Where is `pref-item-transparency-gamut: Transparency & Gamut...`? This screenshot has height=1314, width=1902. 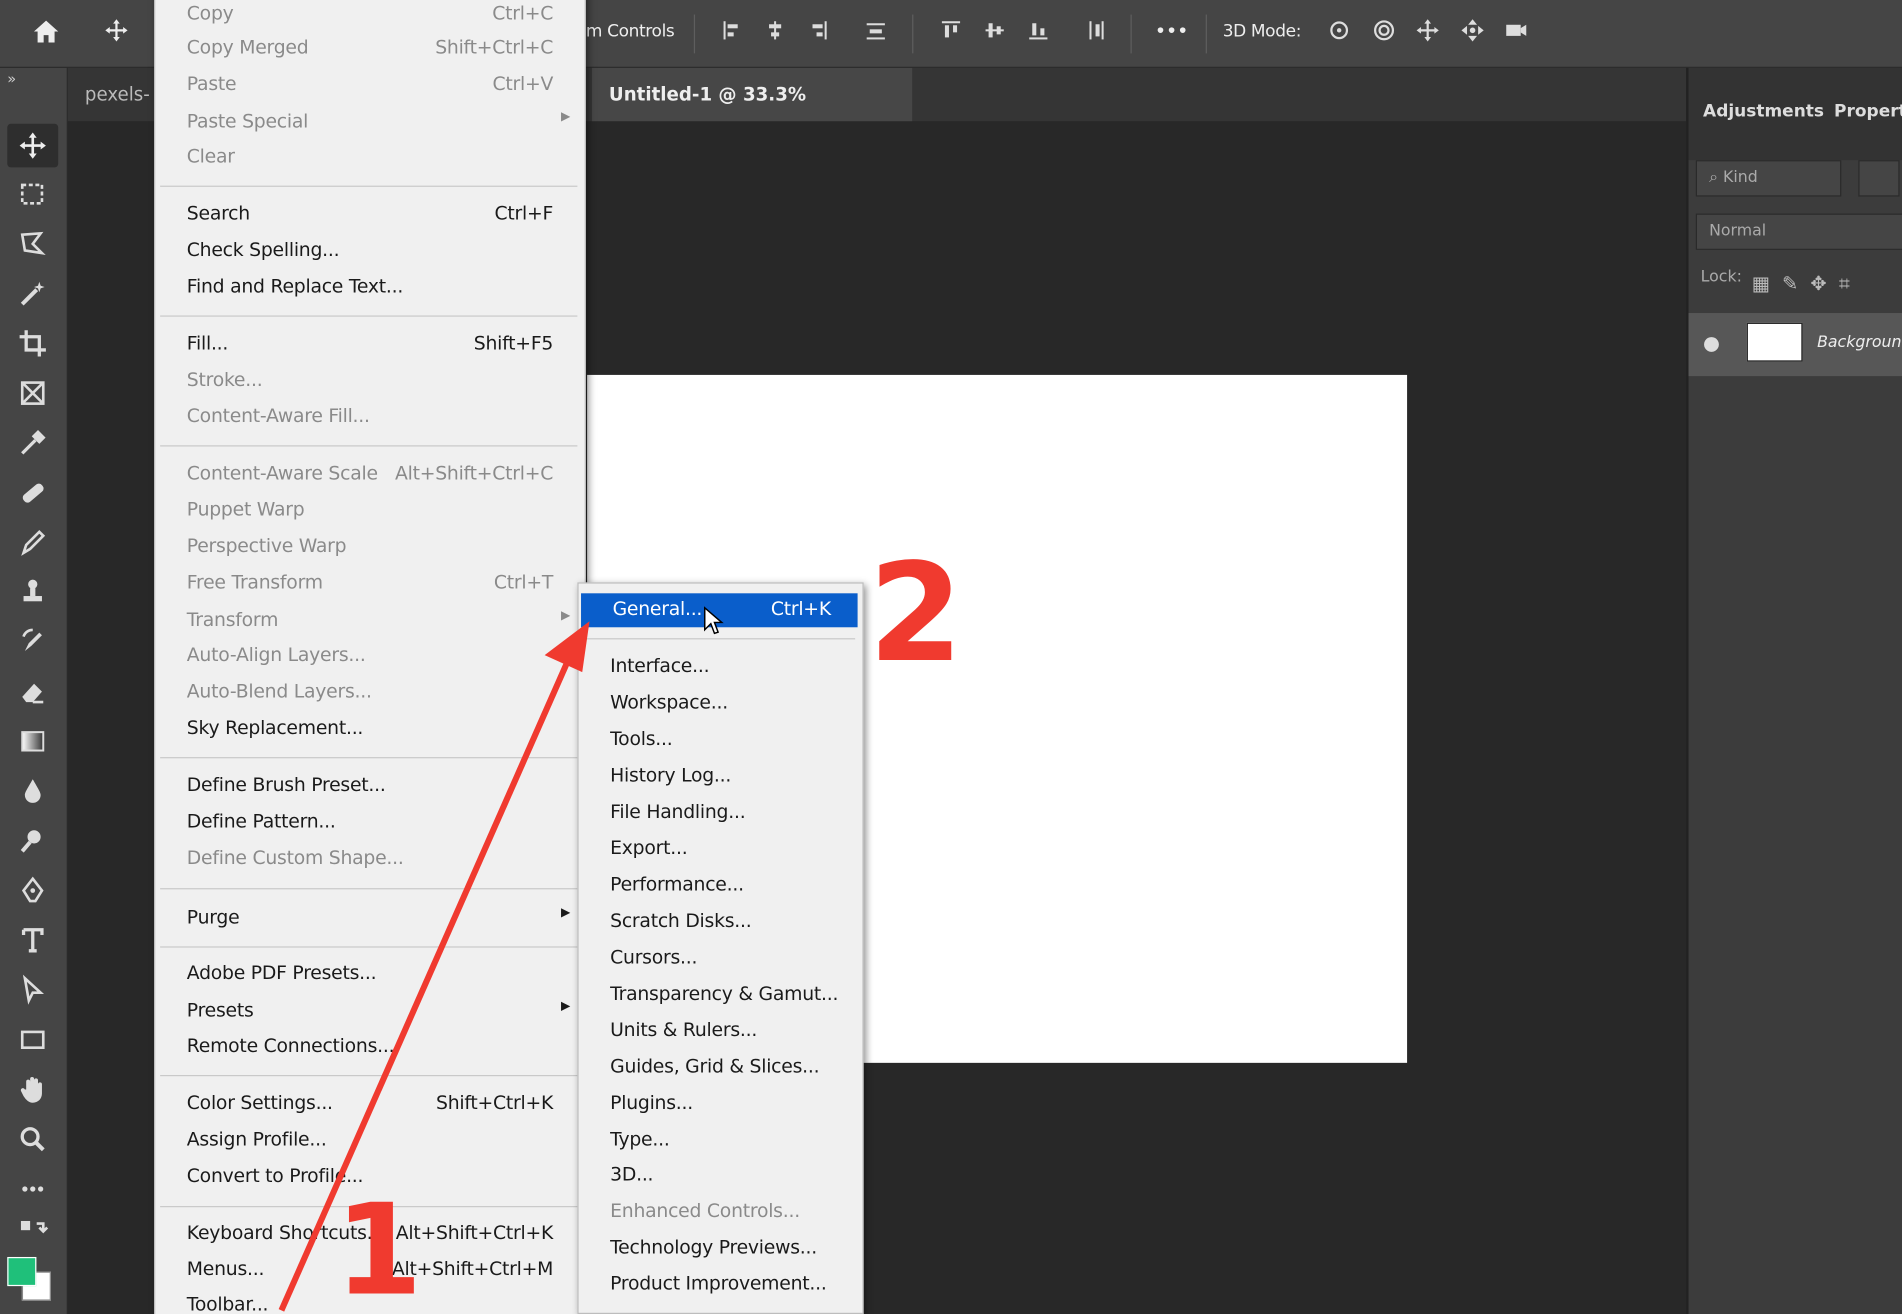
pref-item-transparency-gamut: Transparency & Gamut... is located at coordinates (721, 995).